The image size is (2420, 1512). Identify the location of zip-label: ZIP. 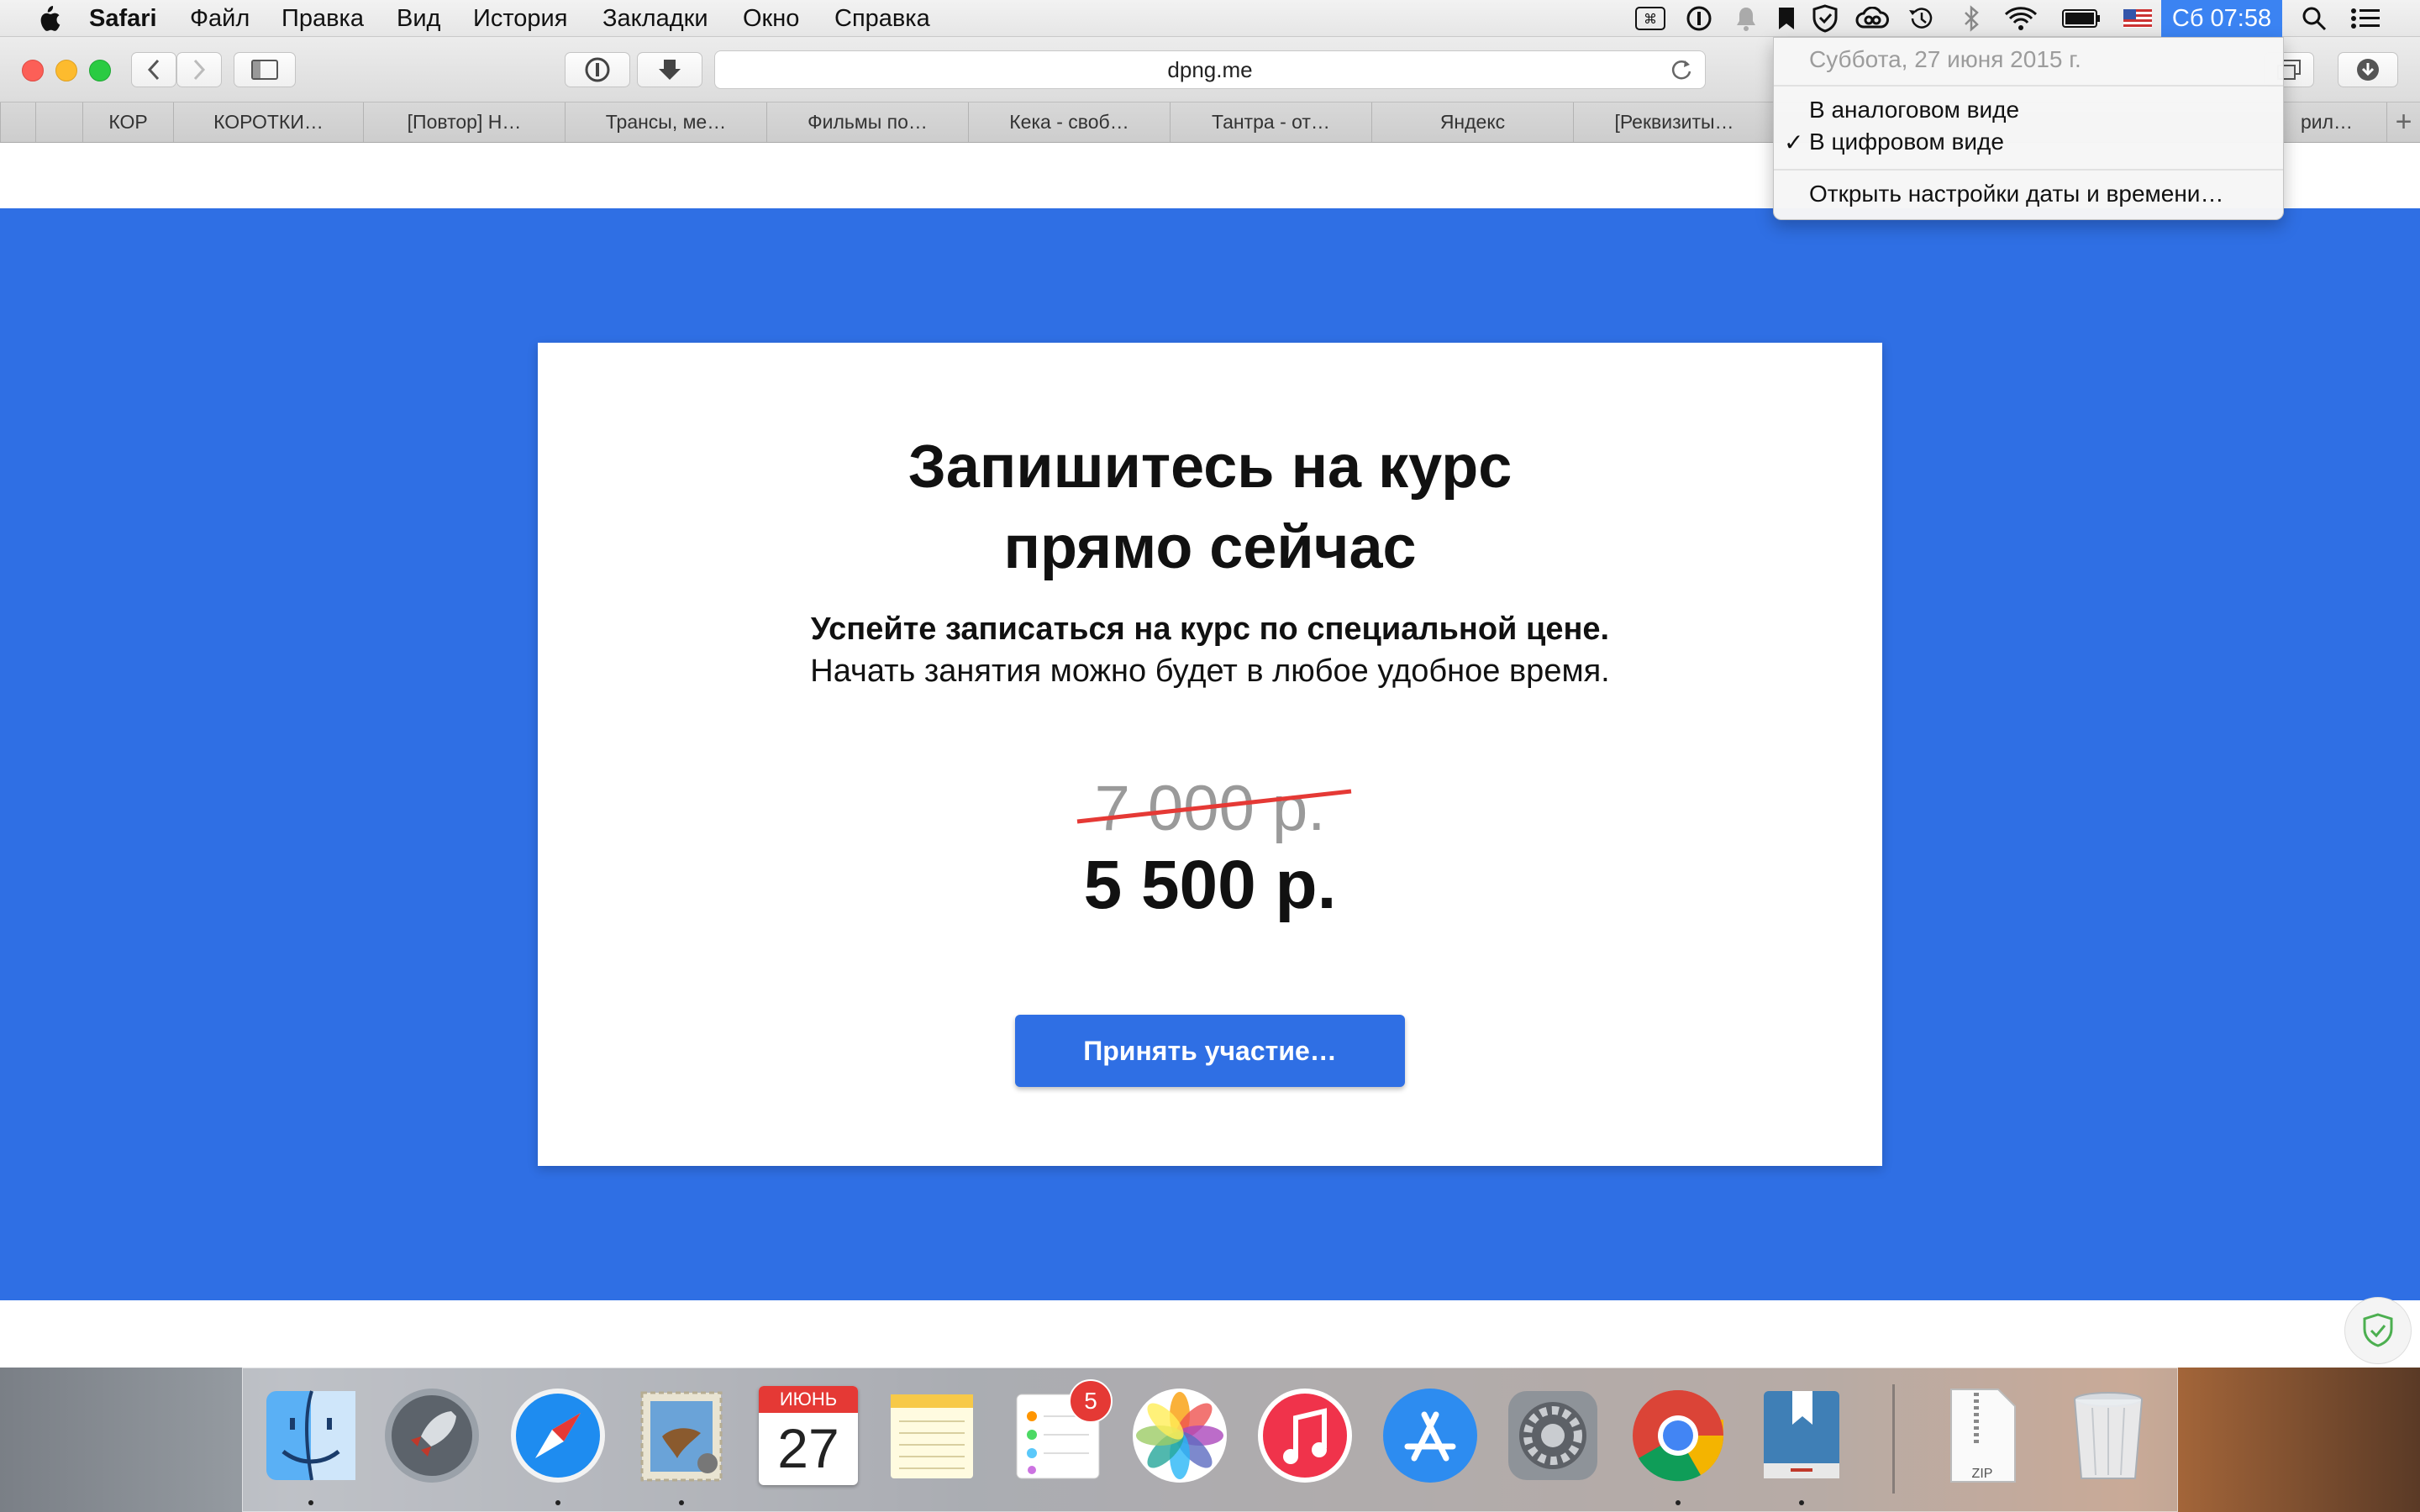
(1982, 1474).